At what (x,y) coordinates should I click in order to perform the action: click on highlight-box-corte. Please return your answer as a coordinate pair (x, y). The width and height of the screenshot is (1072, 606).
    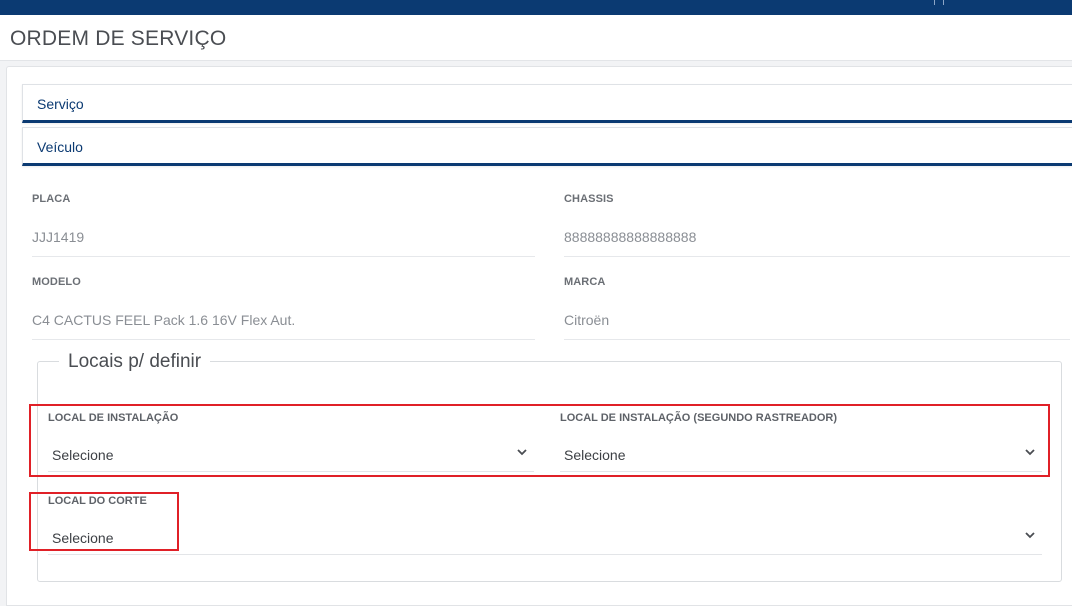
    Looking at the image, I should click on (104, 521).